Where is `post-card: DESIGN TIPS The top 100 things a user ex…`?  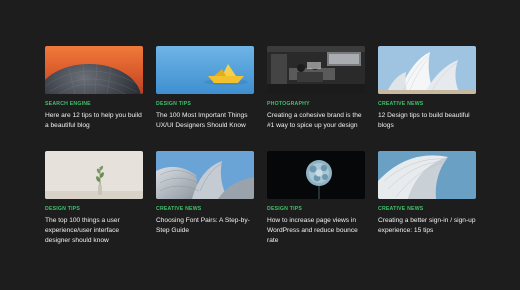
post-card: DESIGN TIPS The top 100 things a user ex… is located at coordinates (94, 198).